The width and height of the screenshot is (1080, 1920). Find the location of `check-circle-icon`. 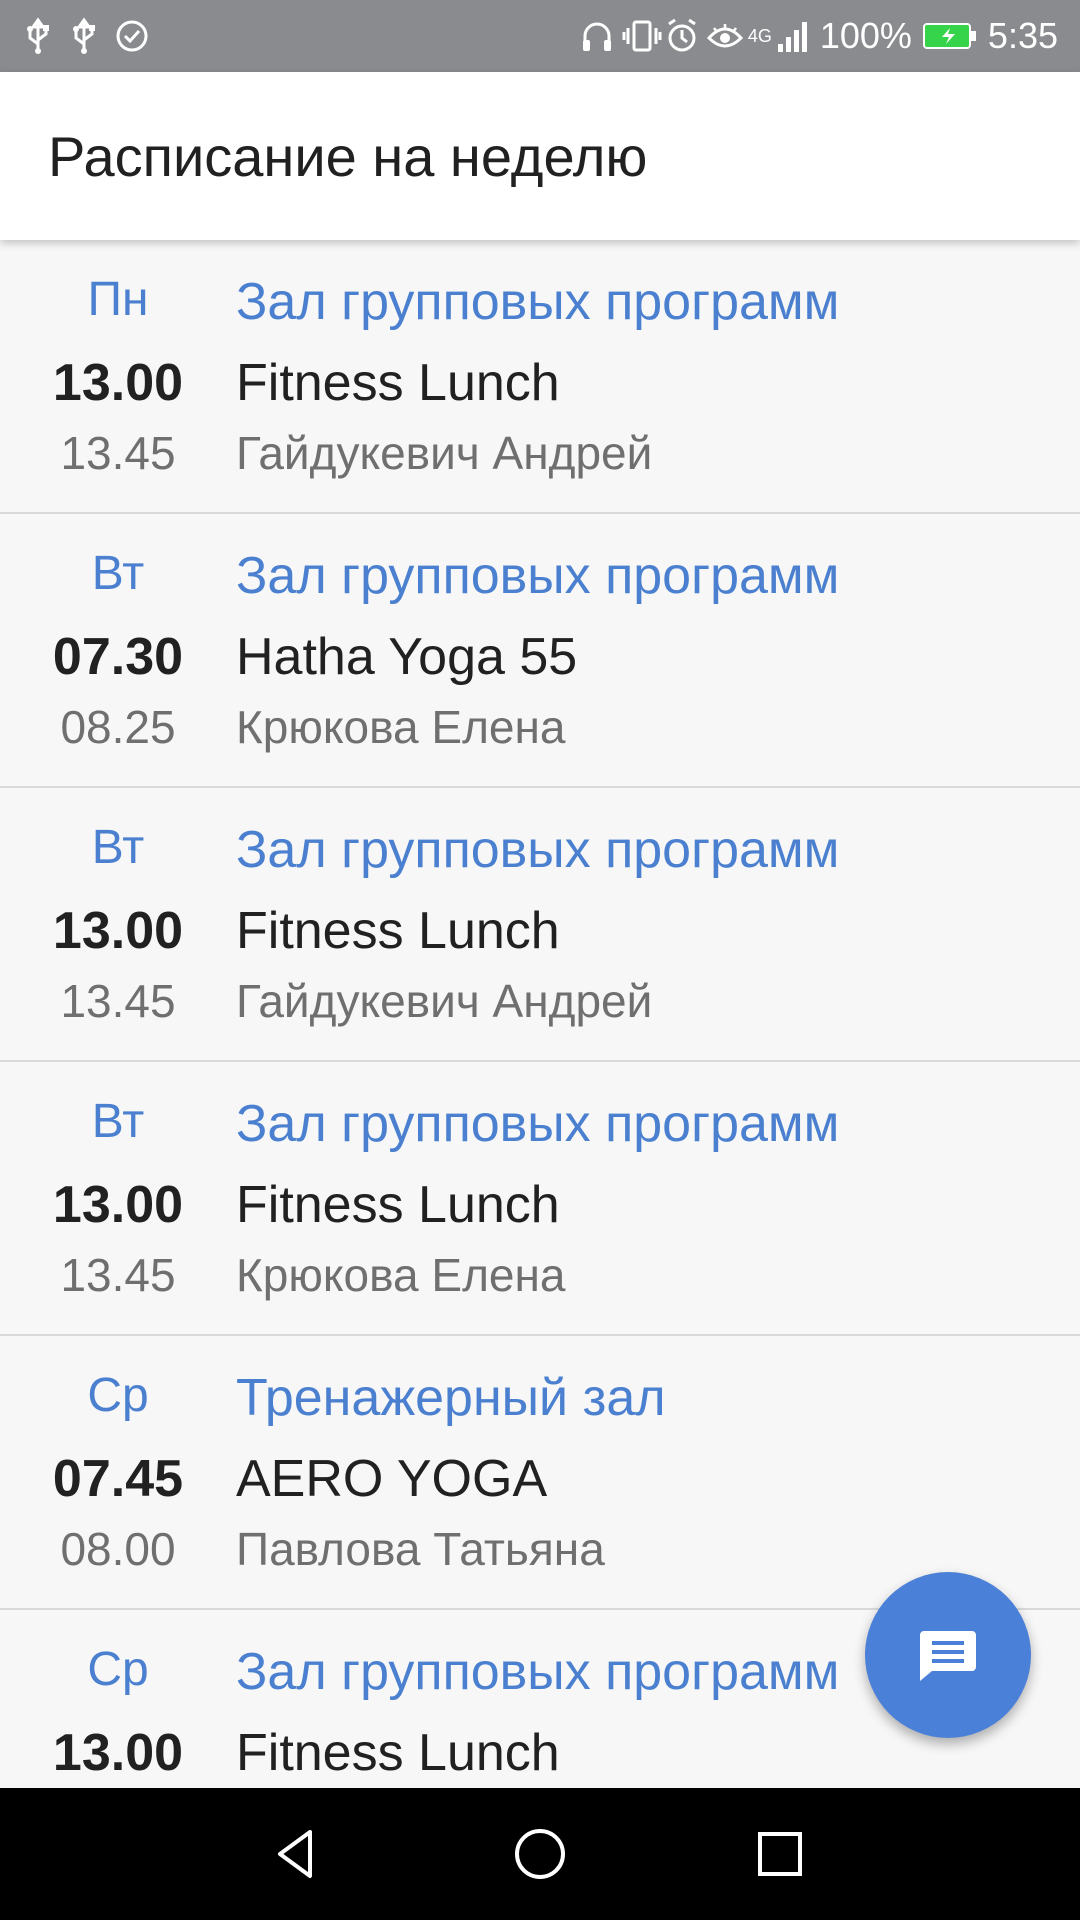

check-circle-icon is located at coordinates (131, 36).